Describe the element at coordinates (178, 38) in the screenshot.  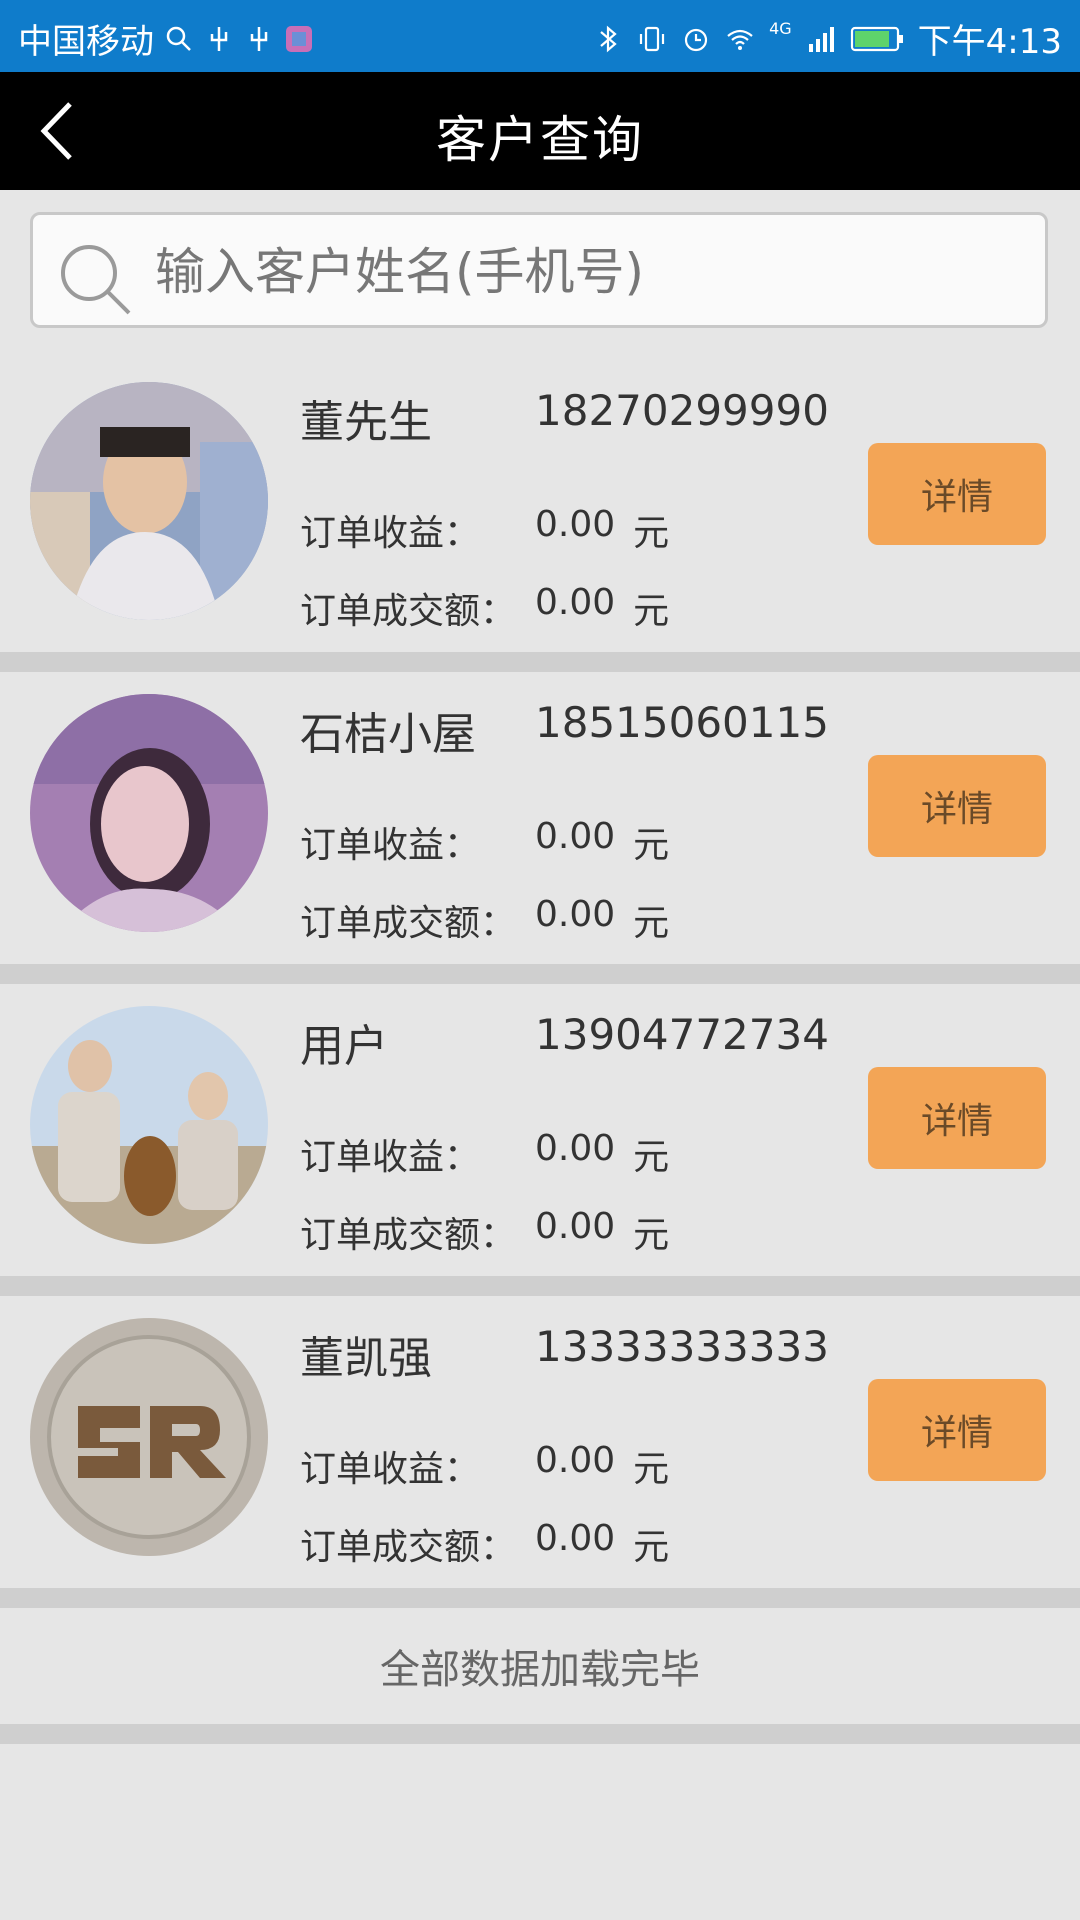
I see `search-status-icon` at that location.